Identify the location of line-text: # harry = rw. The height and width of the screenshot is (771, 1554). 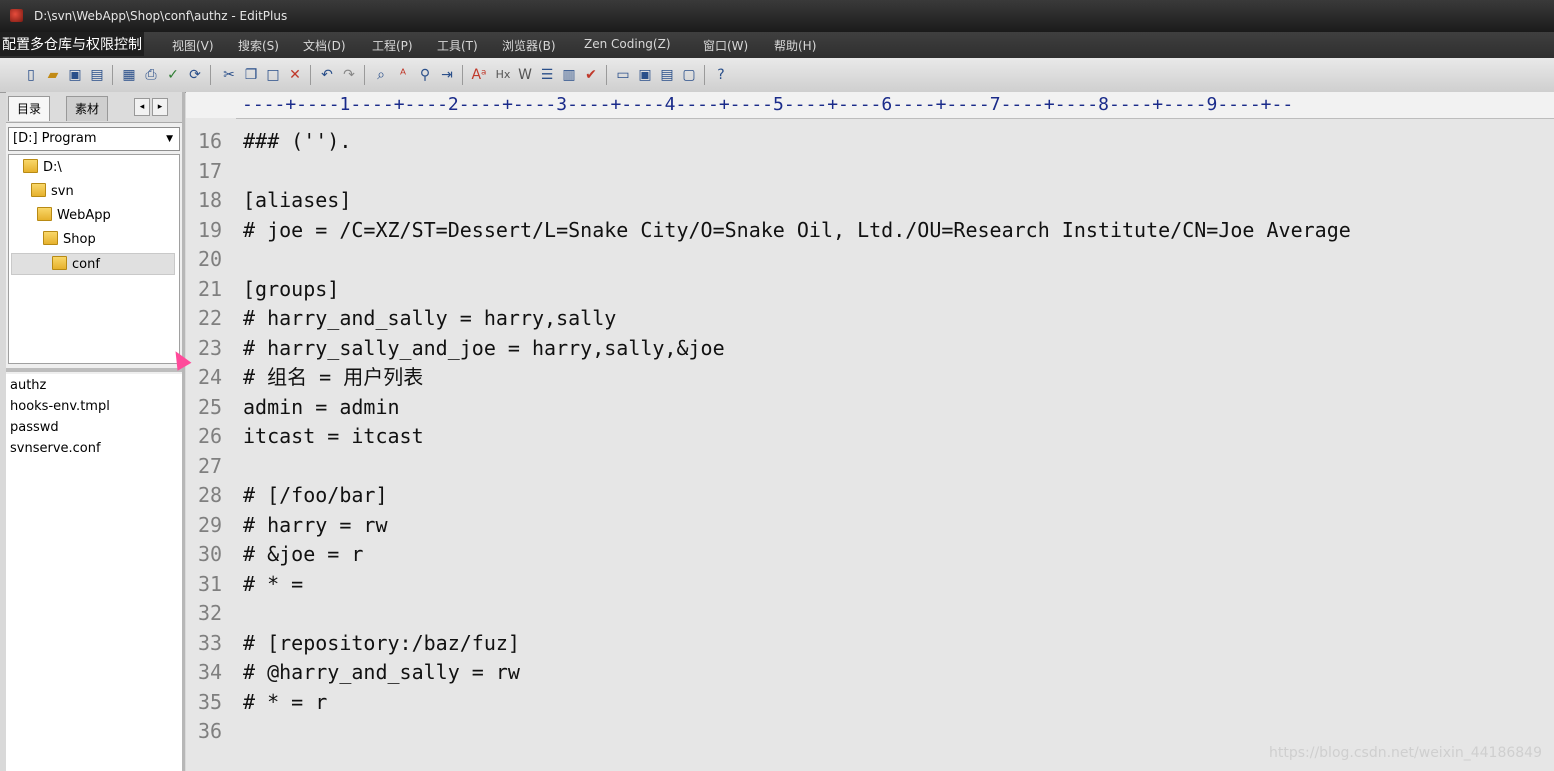
(315, 524).